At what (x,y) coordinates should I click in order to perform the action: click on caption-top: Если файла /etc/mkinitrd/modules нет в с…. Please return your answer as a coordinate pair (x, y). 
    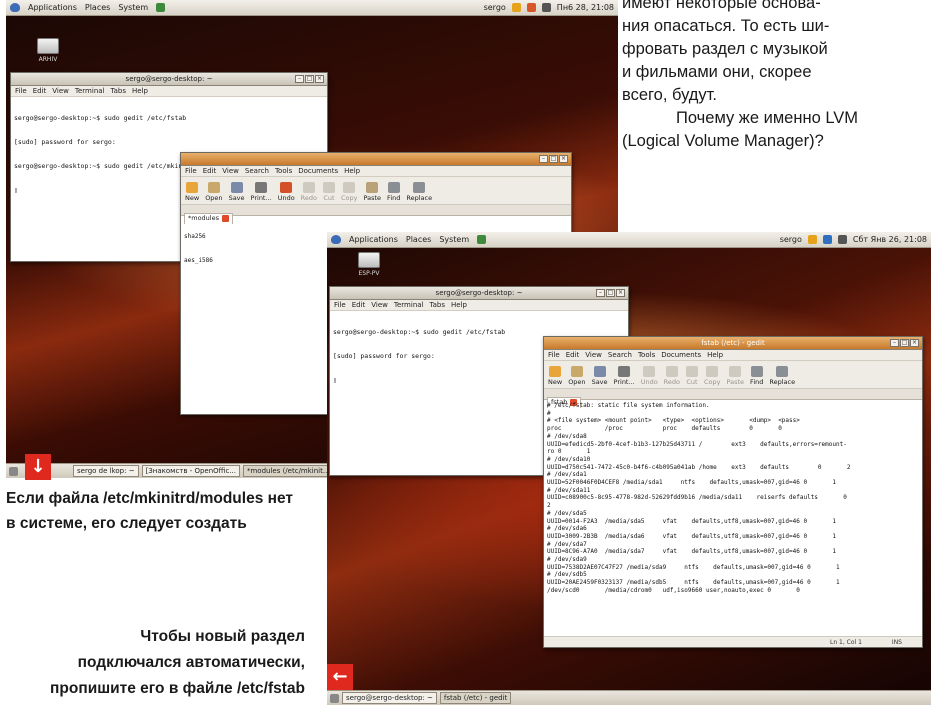
    Looking at the image, I should click on (149, 511).